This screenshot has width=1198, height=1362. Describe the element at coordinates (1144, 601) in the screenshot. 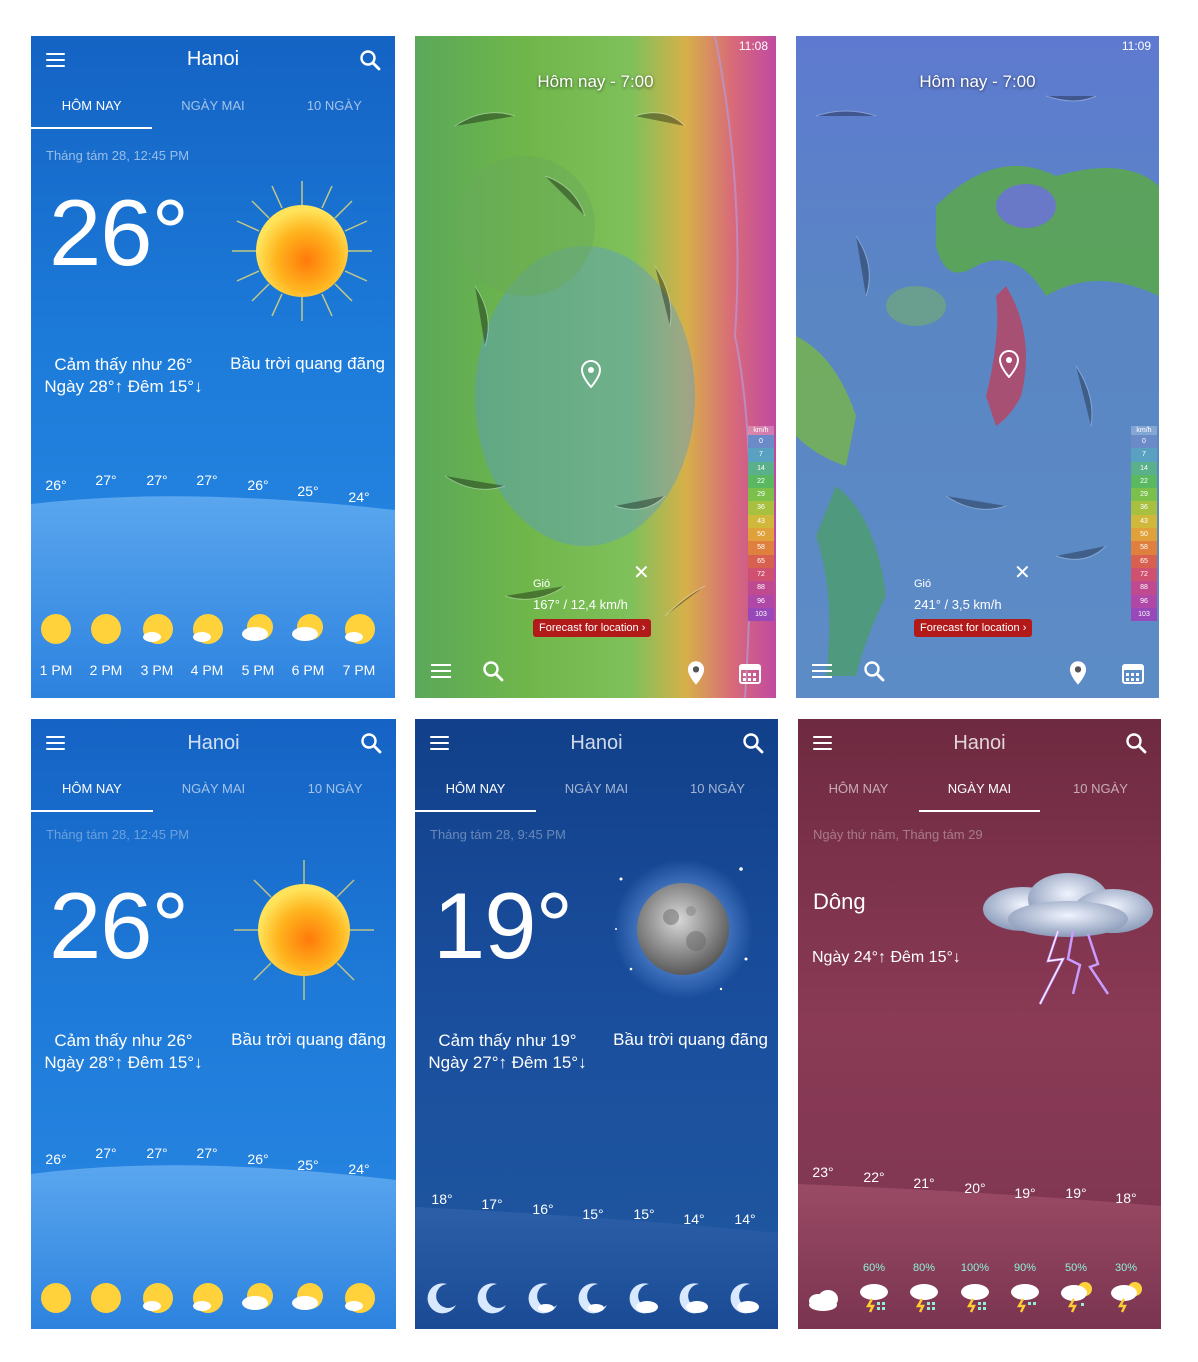

I see `legend-value: 96` at that location.